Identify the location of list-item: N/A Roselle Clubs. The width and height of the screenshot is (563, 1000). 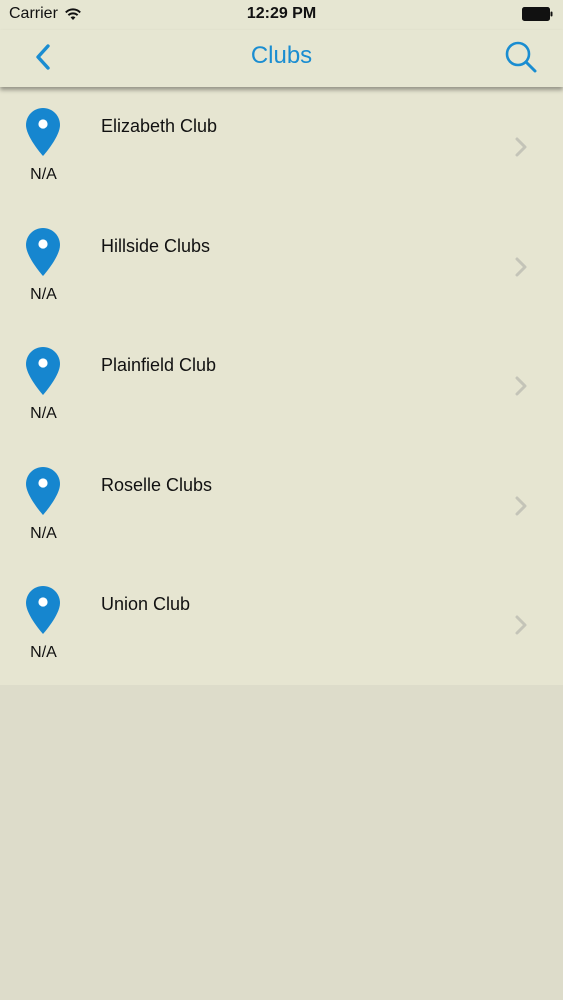
(281, 506).